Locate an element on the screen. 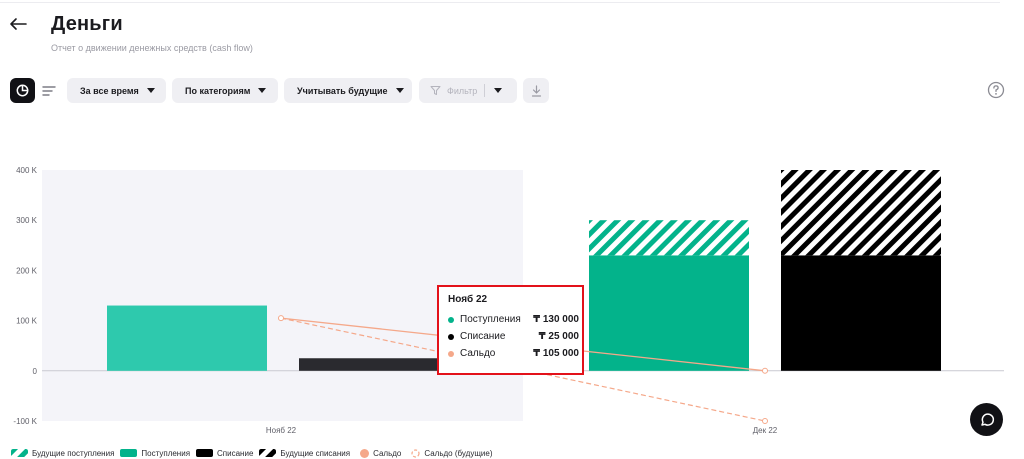 The width and height of the screenshot is (1024, 459). chat-button is located at coordinates (986, 419).